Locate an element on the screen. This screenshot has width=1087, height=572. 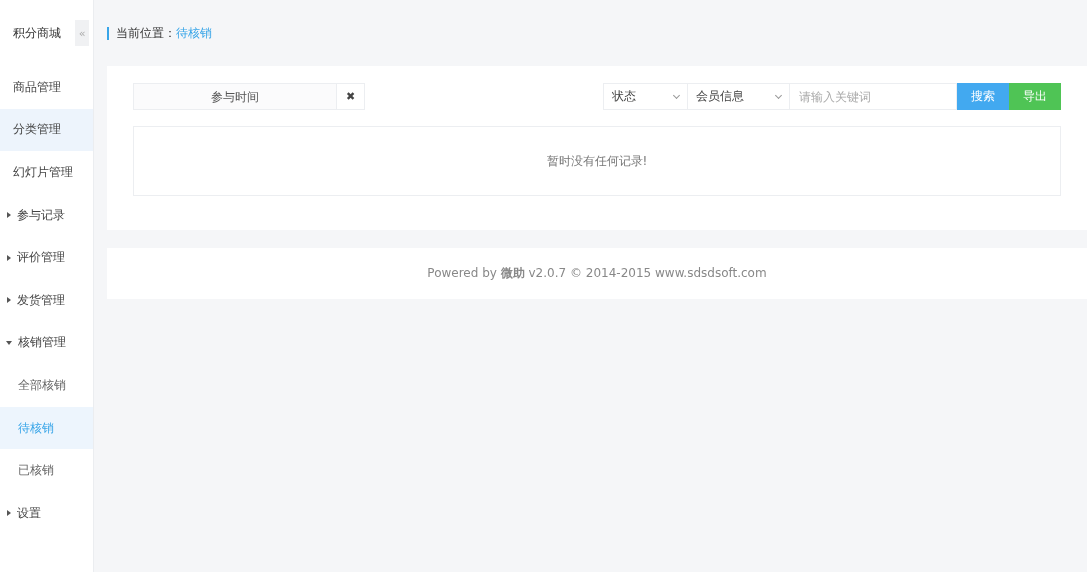
sidebar-item: 分类管理 is located at coordinates (46, 130).